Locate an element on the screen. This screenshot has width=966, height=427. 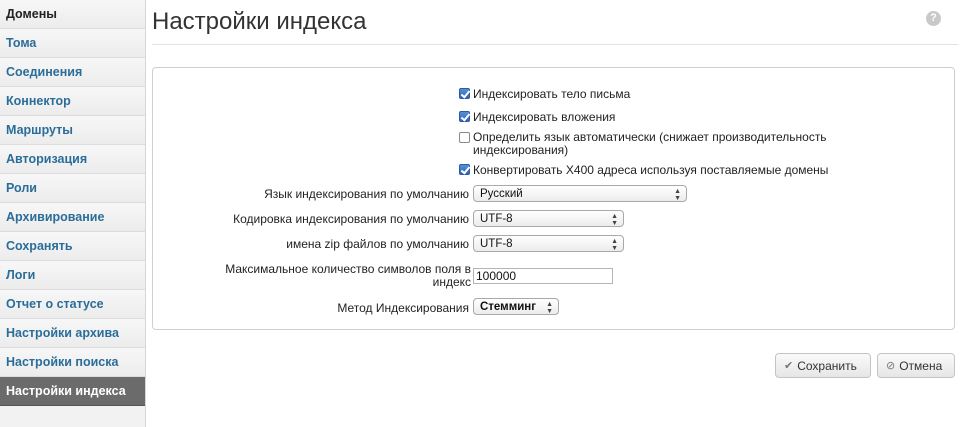
sidebar-item-search-settings: Настройки поиска is located at coordinates (72, 362).